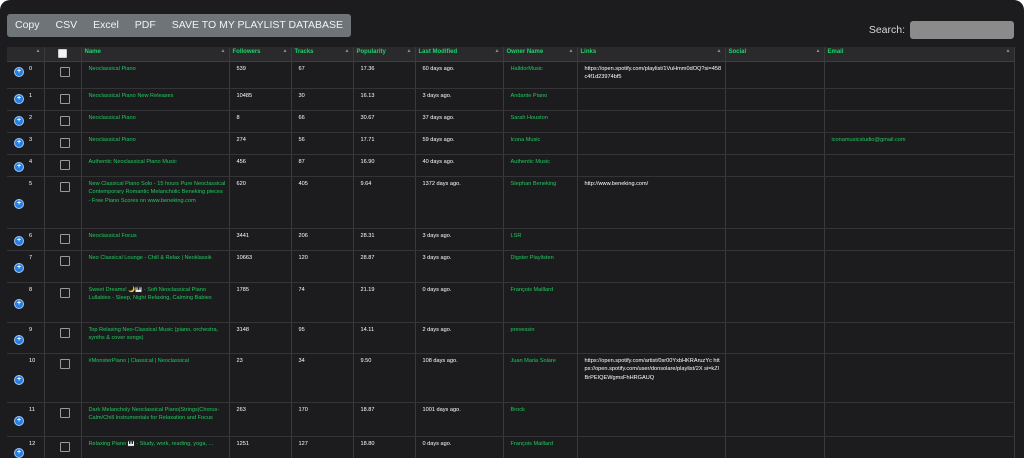 This screenshot has width=1024, height=458. What do you see at coordinates (540, 202) in the screenshot?
I see `cell-owner-name: Stephan Beneking` at bounding box center [540, 202].